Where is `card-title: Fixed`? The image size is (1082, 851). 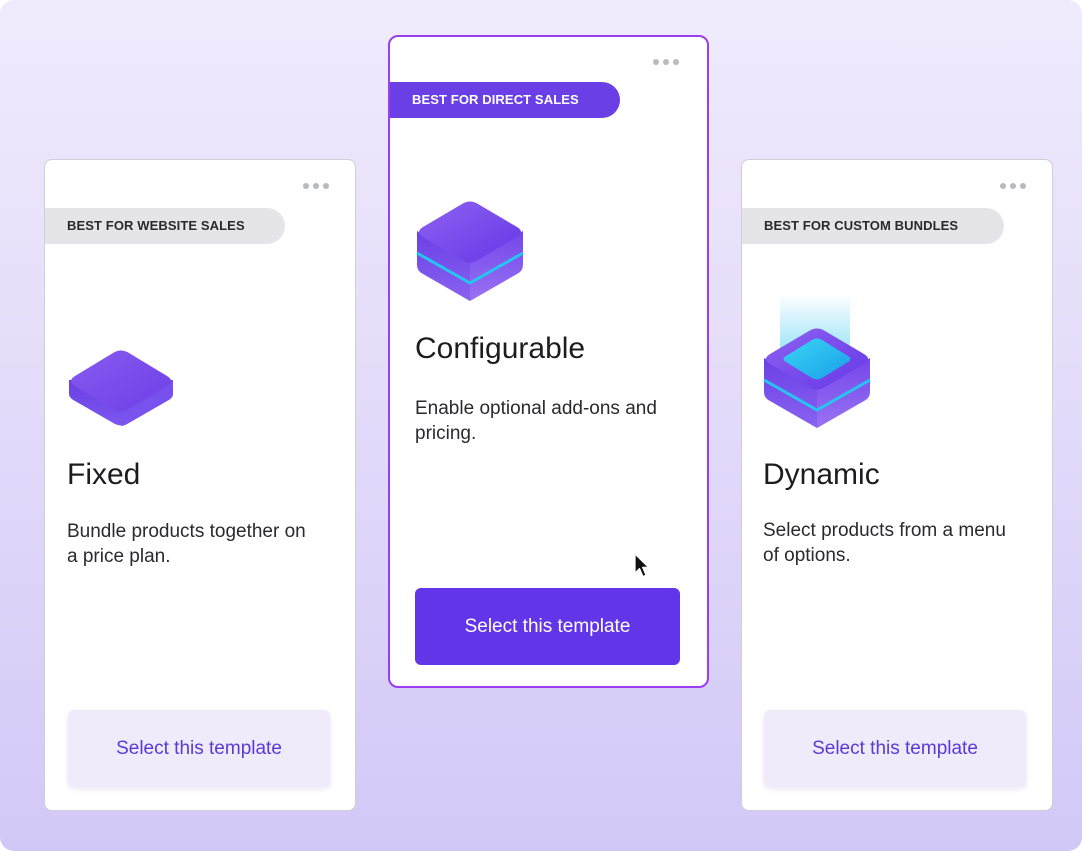
card-title: Fixed is located at coordinates (104, 474).